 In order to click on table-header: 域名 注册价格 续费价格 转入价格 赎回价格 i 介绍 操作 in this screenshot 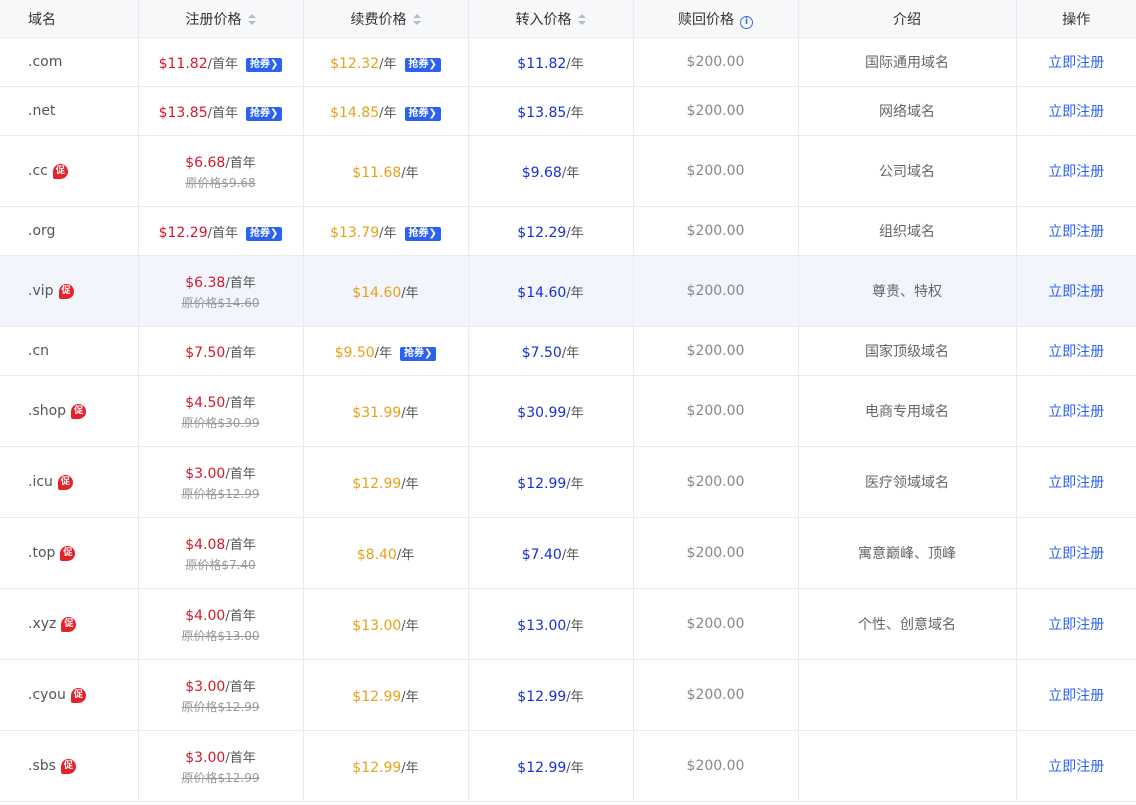, I will do `click(568, 19)`.